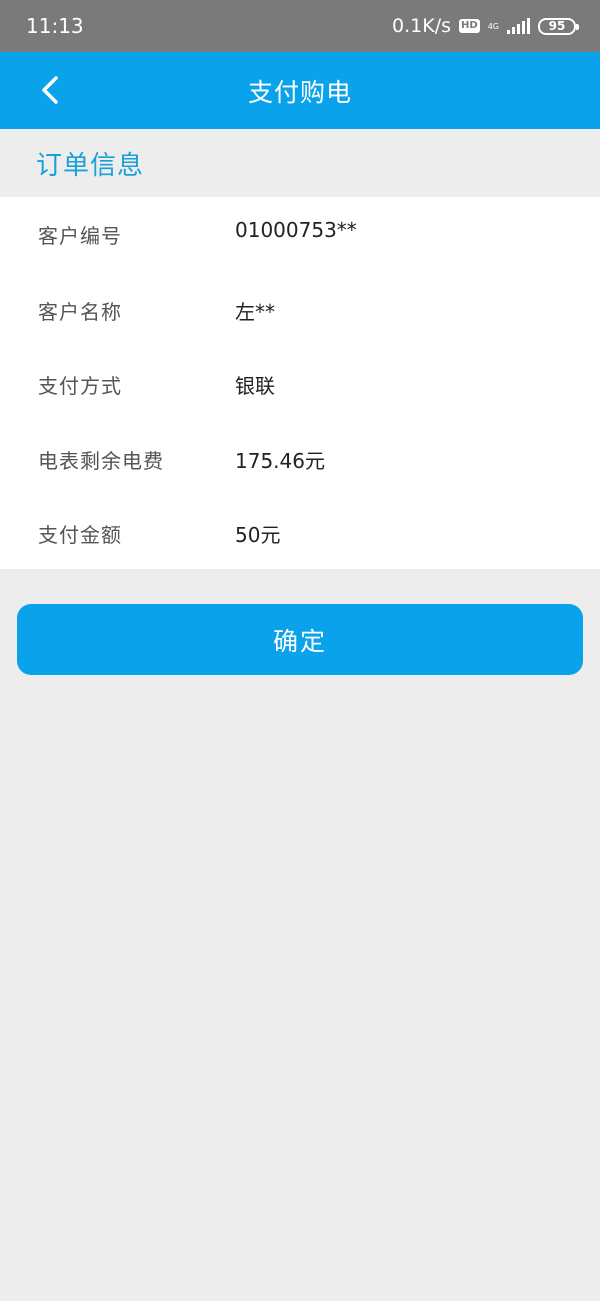 Image resolution: width=600 pixels, height=1301 pixels. I want to click on info-row-payment-method: 支付方式 银联, so click(300, 384).